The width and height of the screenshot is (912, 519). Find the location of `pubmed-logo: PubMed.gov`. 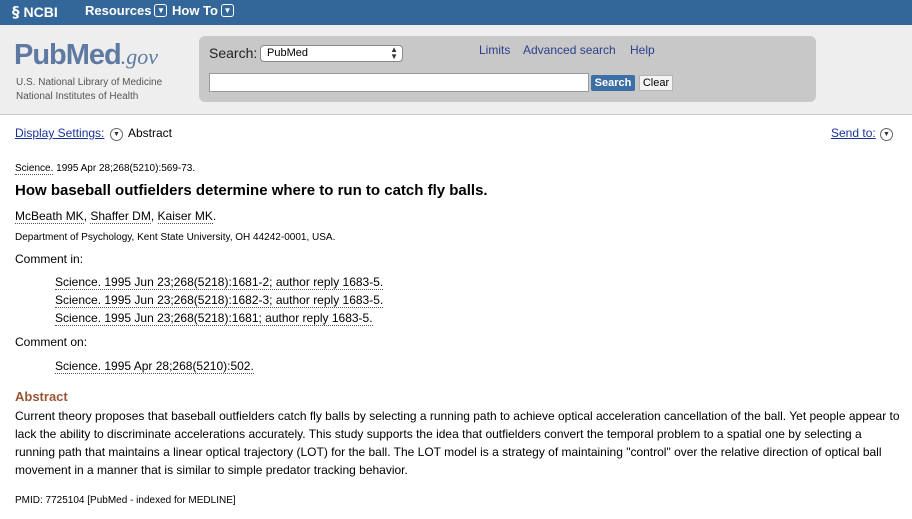

pubmed-logo: PubMed.gov is located at coordinates (86, 55).